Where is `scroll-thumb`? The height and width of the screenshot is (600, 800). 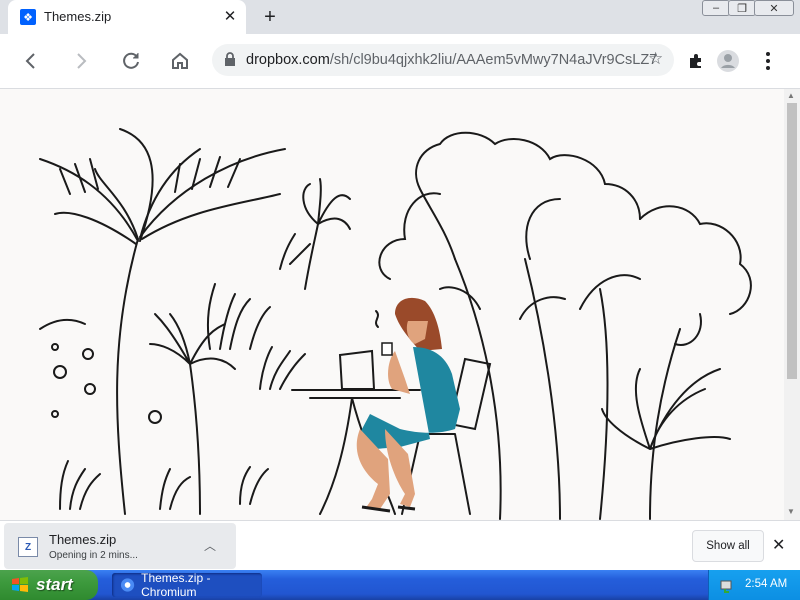
scroll-thumb is located at coordinates (792, 241).